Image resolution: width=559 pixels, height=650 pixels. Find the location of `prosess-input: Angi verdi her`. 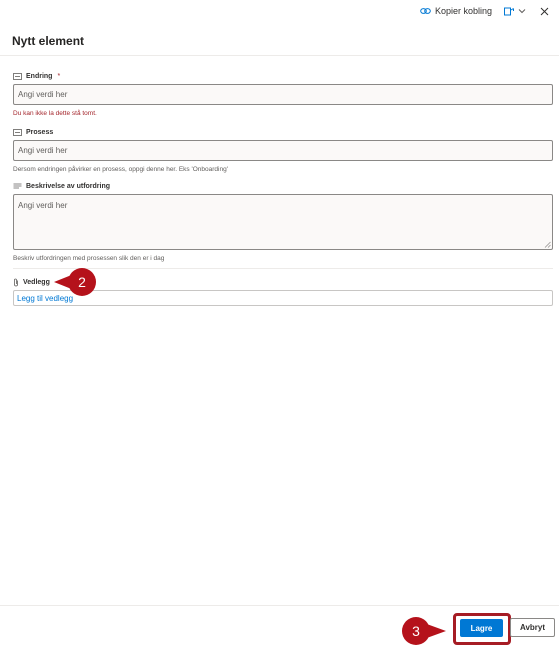

prosess-input: Angi verdi her is located at coordinates (283, 150).